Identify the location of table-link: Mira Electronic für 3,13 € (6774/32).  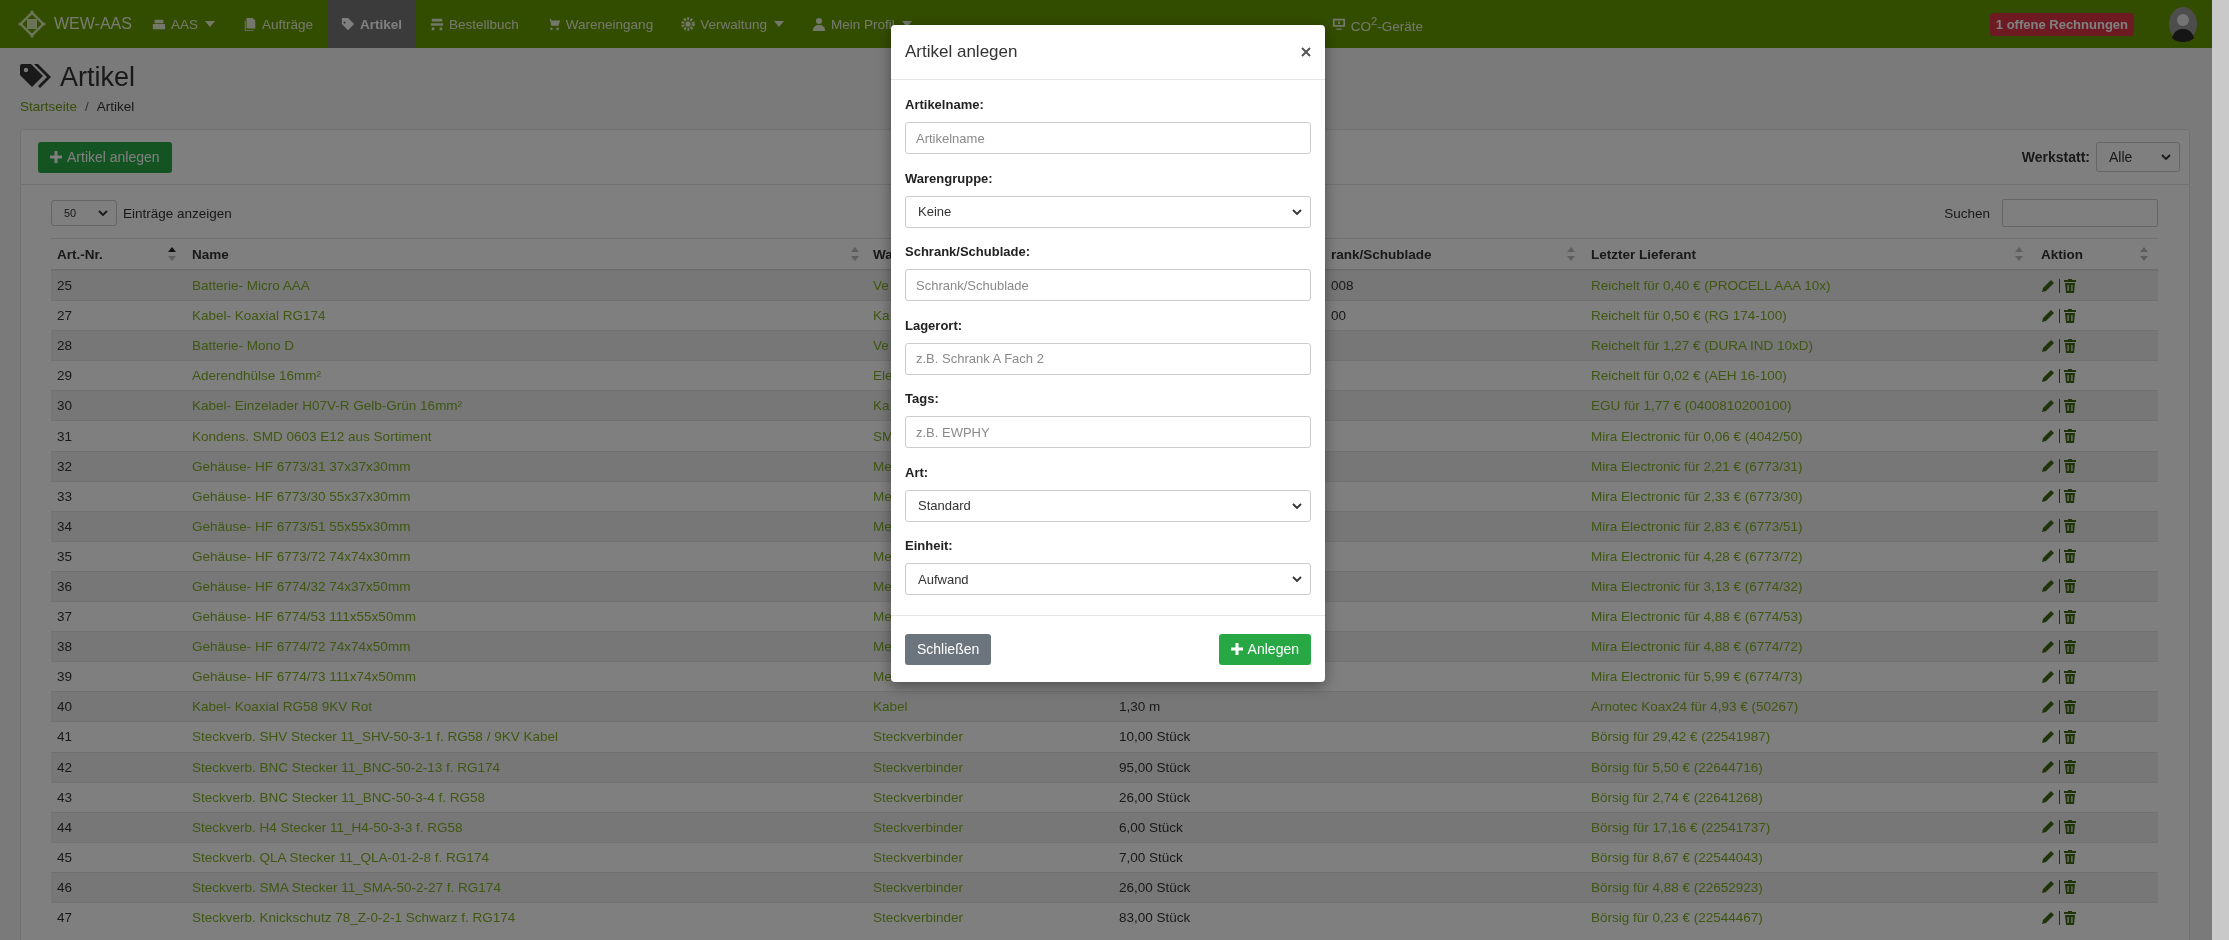
(1697, 586).